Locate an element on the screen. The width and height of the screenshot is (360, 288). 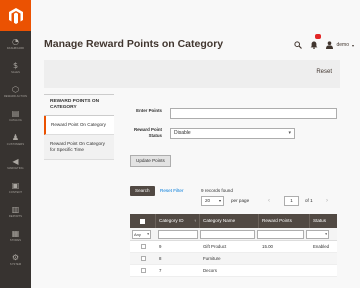
page-of-label: of 1 is located at coordinates (309, 200).